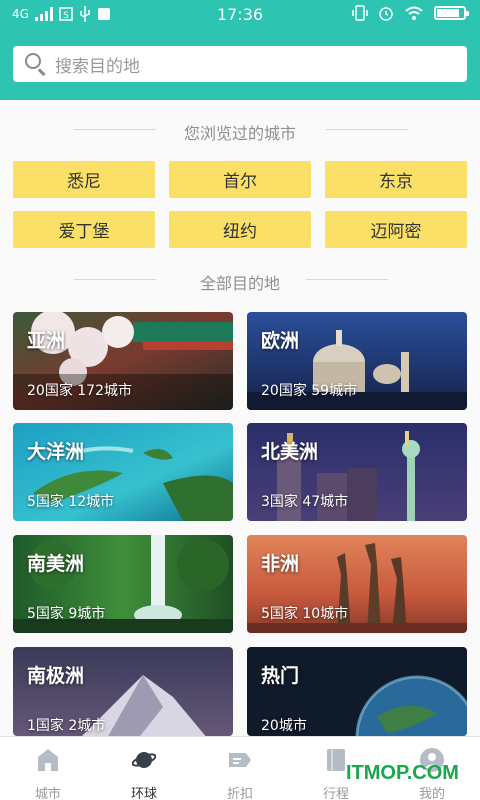 This screenshot has width=480, height=800. What do you see at coordinates (47, 793) in the screenshot?
I see `tab-label: 城市` at bounding box center [47, 793].